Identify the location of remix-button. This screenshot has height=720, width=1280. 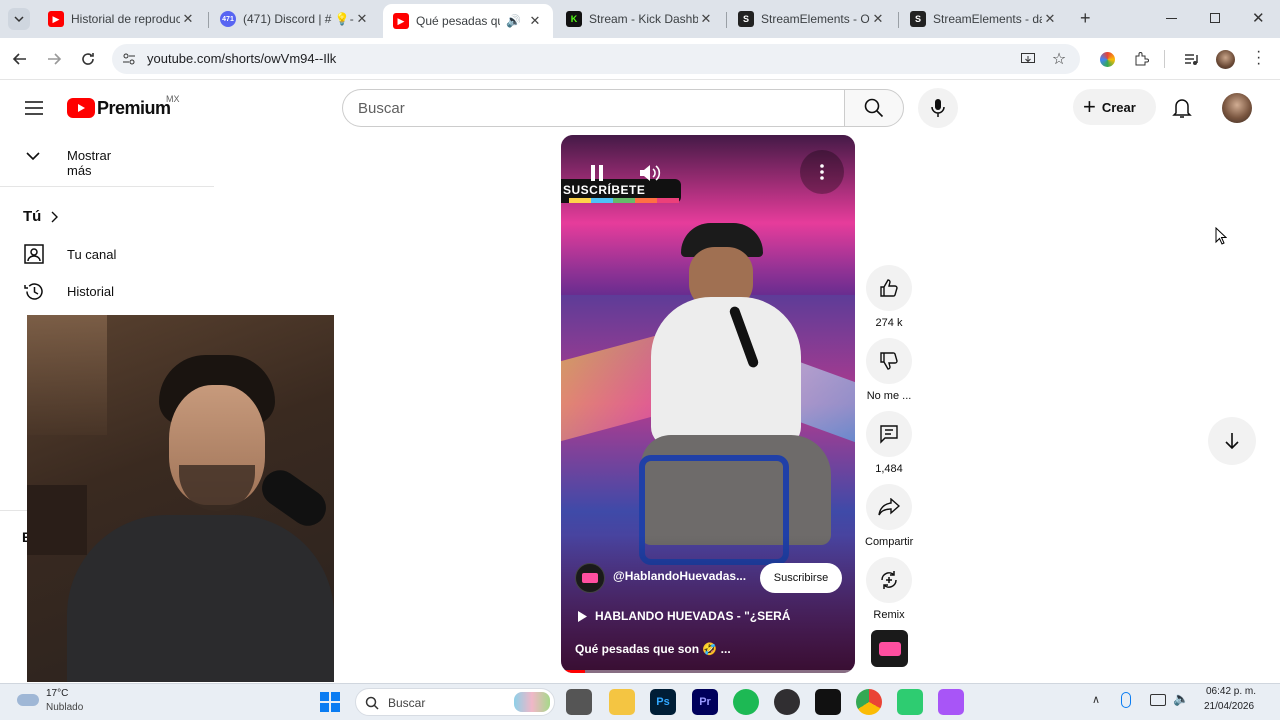
(889, 580).